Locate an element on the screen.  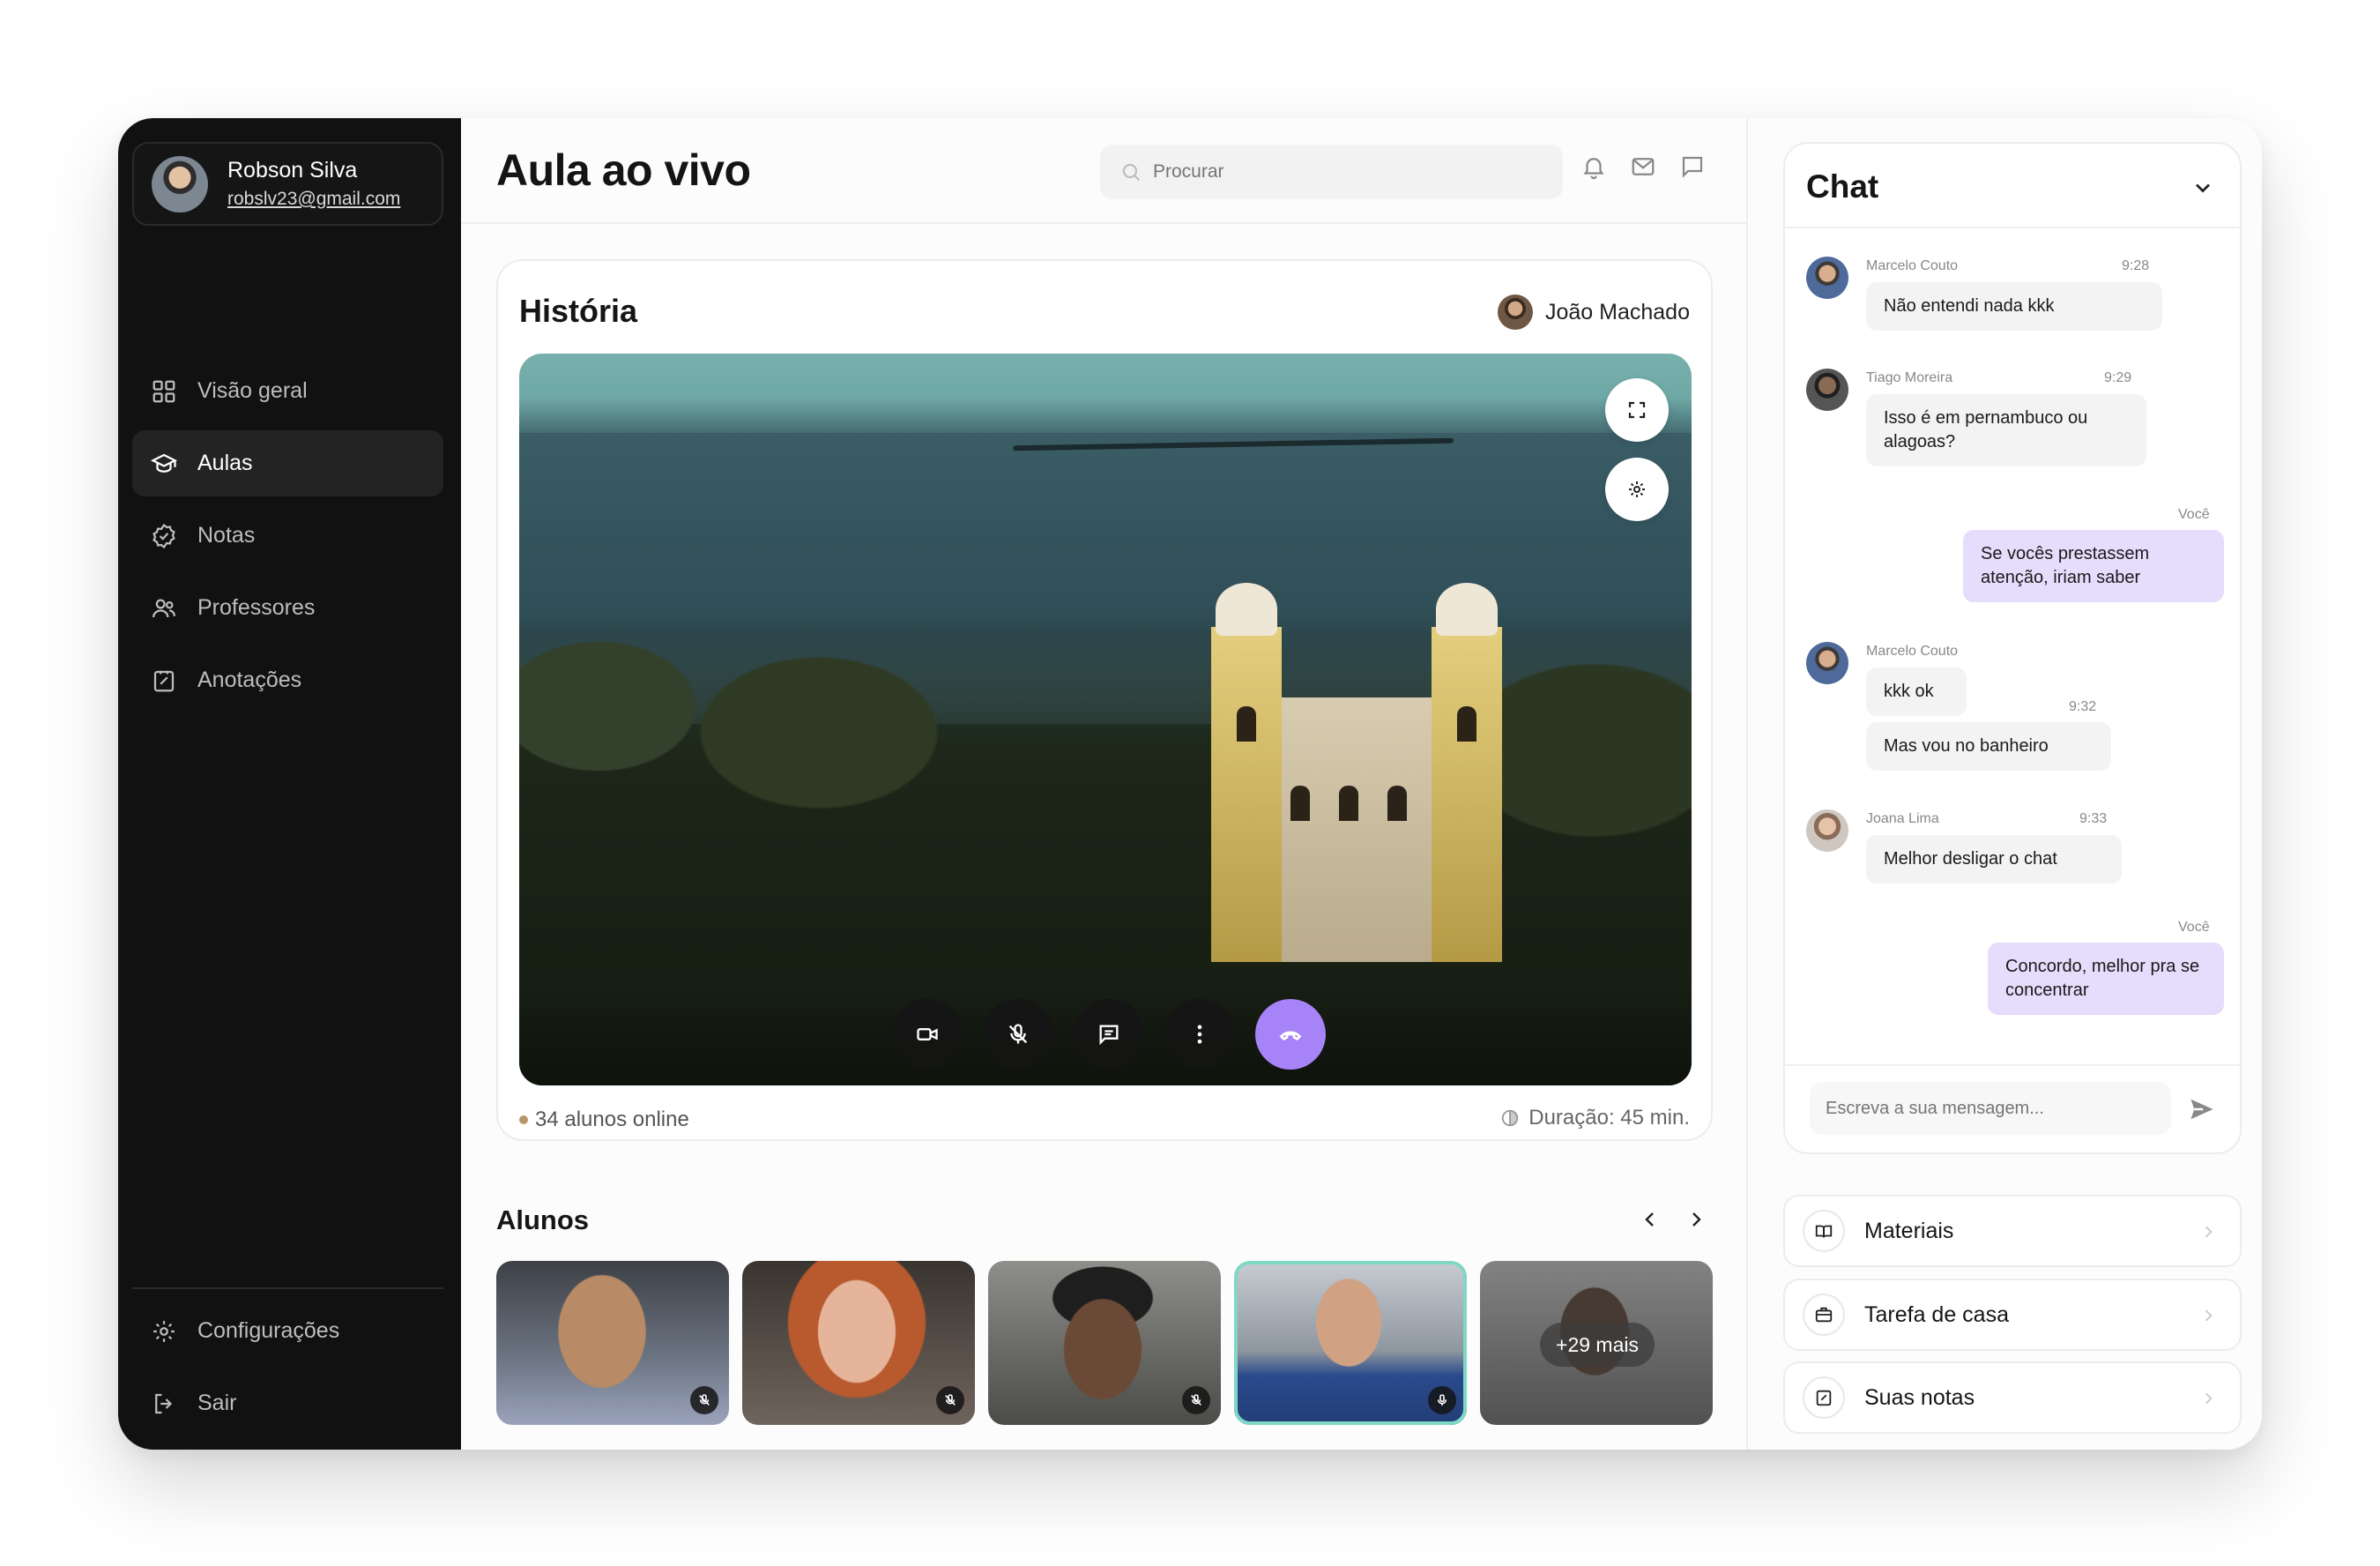
action-label: Materiais is located at coordinates (1909, 1230).